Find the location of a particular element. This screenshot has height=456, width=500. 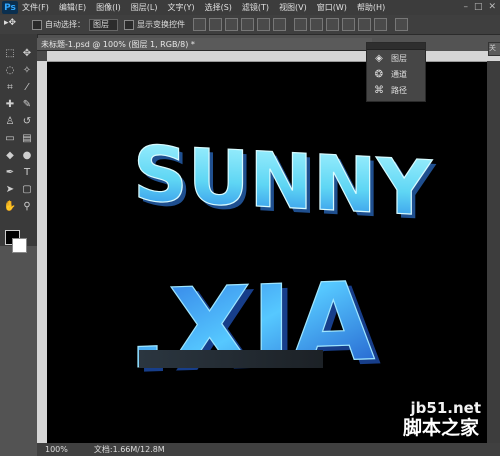

auto-align-icon is located at coordinates (401, 24).